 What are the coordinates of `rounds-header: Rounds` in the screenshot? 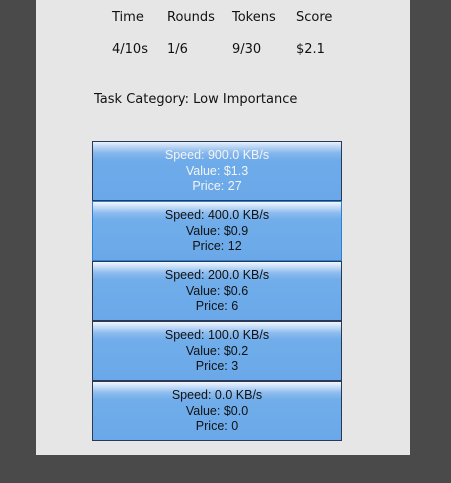 It's located at (191, 17).